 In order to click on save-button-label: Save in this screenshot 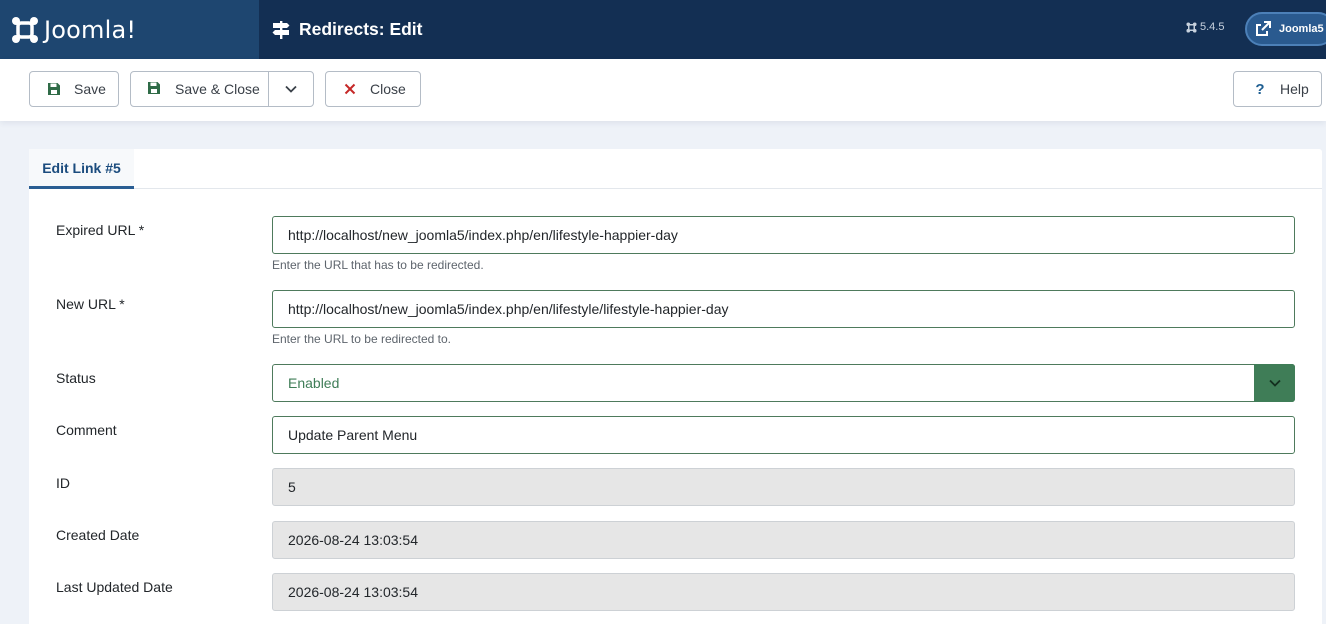, I will do `click(90, 89)`.